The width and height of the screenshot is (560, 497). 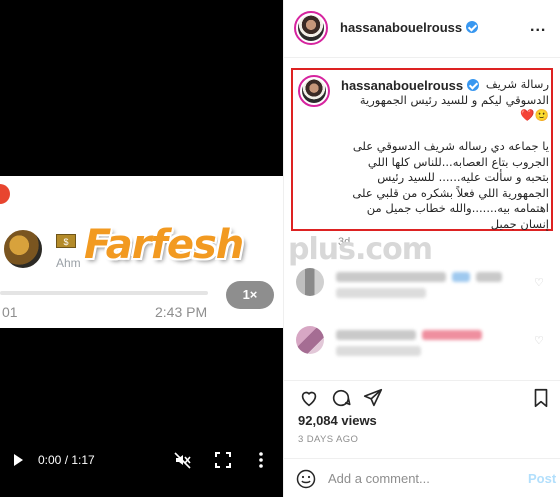 I want to click on post-actions, so click(x=422, y=396).